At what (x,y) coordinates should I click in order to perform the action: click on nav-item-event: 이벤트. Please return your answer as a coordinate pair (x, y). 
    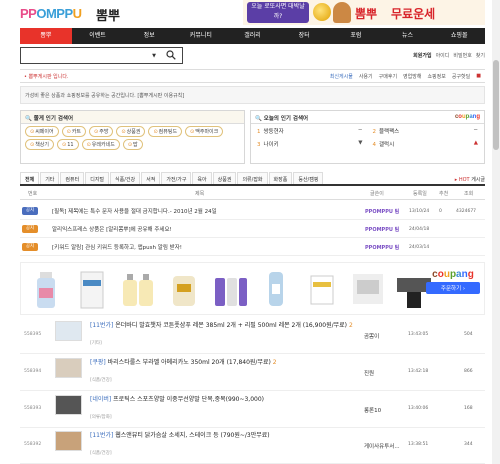
    Looking at the image, I should click on (98, 36).